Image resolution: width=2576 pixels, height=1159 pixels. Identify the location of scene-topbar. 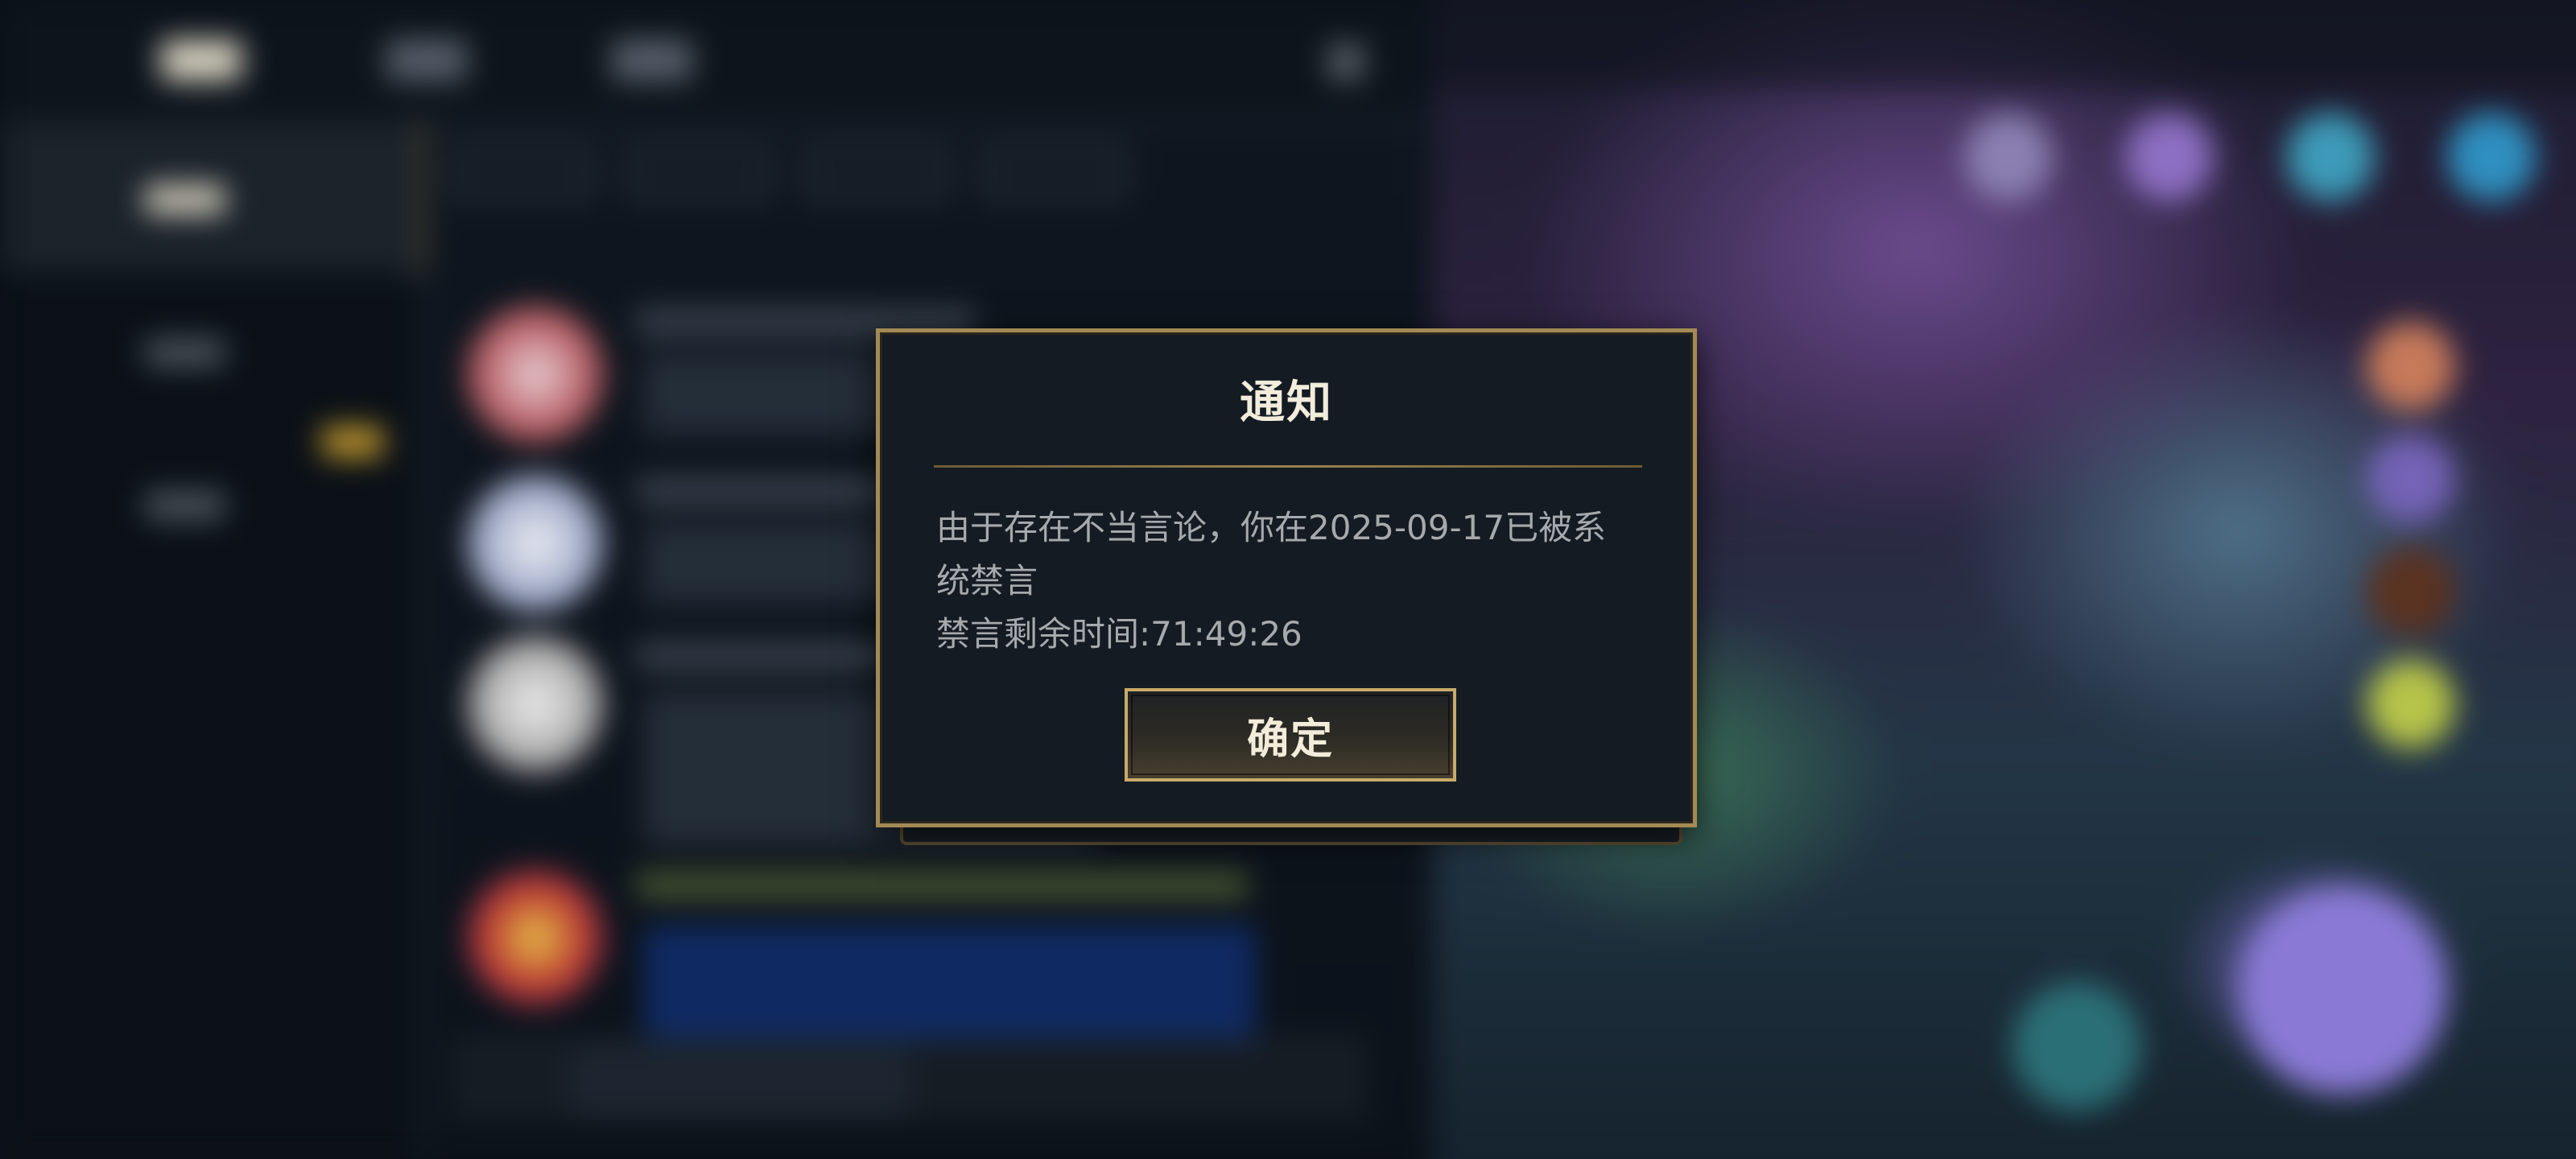
(2004, 44).